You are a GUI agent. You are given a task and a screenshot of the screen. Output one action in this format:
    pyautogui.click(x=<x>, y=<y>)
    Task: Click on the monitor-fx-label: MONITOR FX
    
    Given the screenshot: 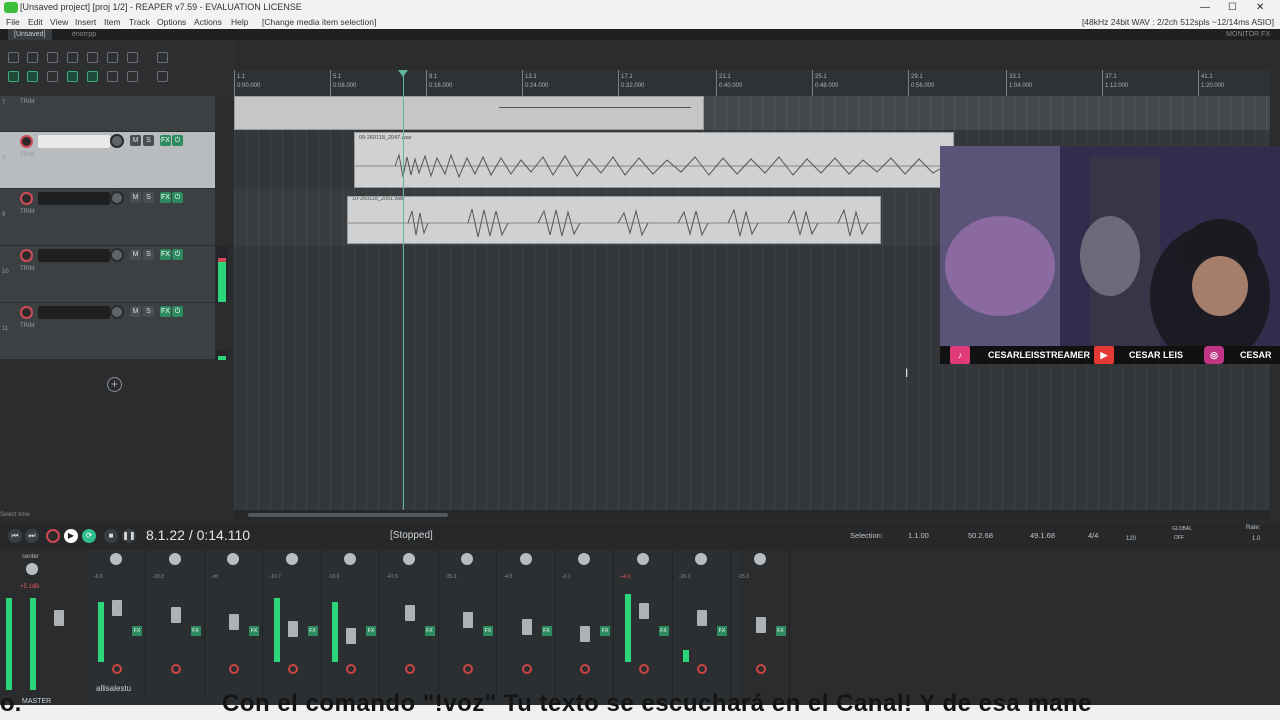 What is the action you would take?
    pyautogui.click(x=1248, y=34)
    